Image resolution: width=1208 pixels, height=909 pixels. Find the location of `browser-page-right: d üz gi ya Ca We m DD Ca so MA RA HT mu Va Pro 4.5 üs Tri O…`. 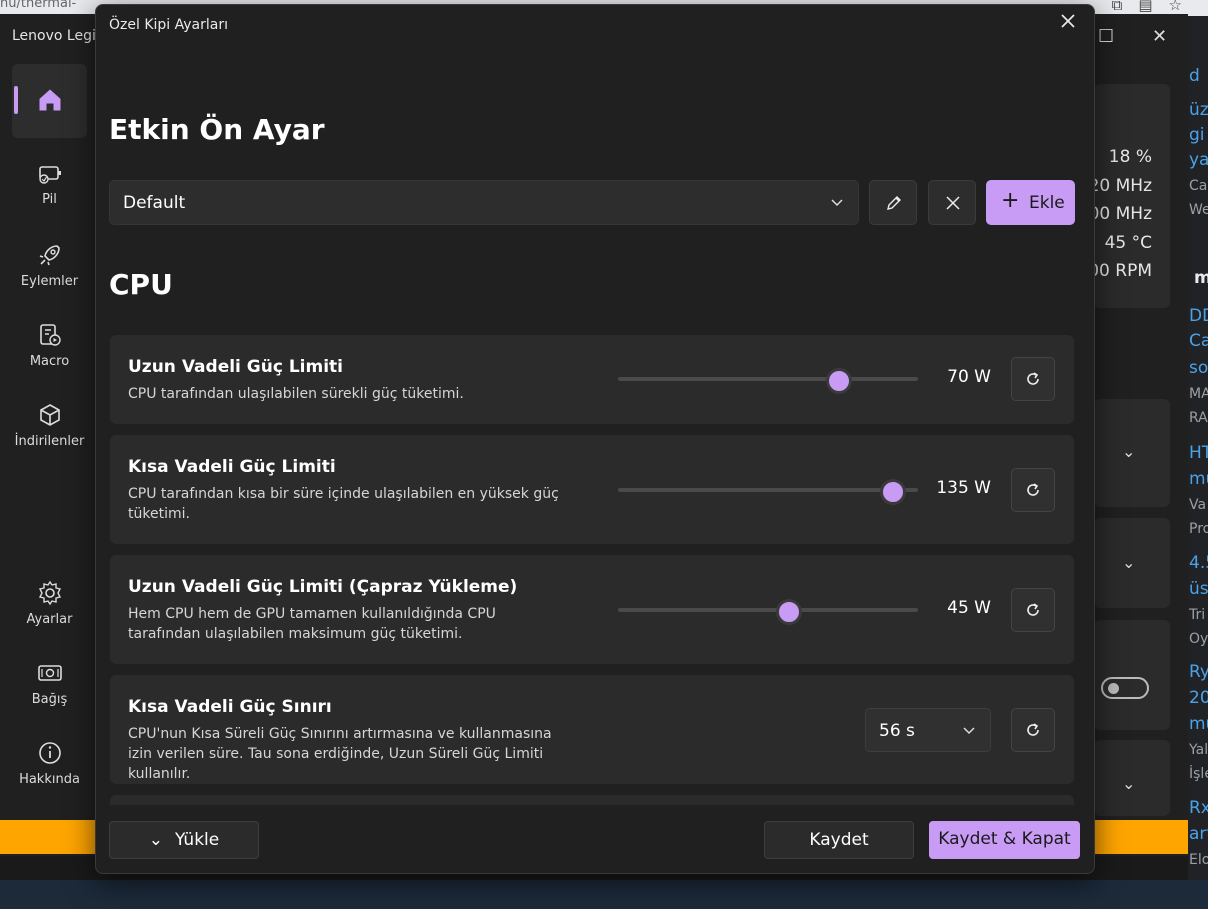

browser-page-right: d üz gi ya Ca We m DD Ca so MA RA HT mu Va Pro 4.5 üs Tri O… is located at coordinates (1198, 462).